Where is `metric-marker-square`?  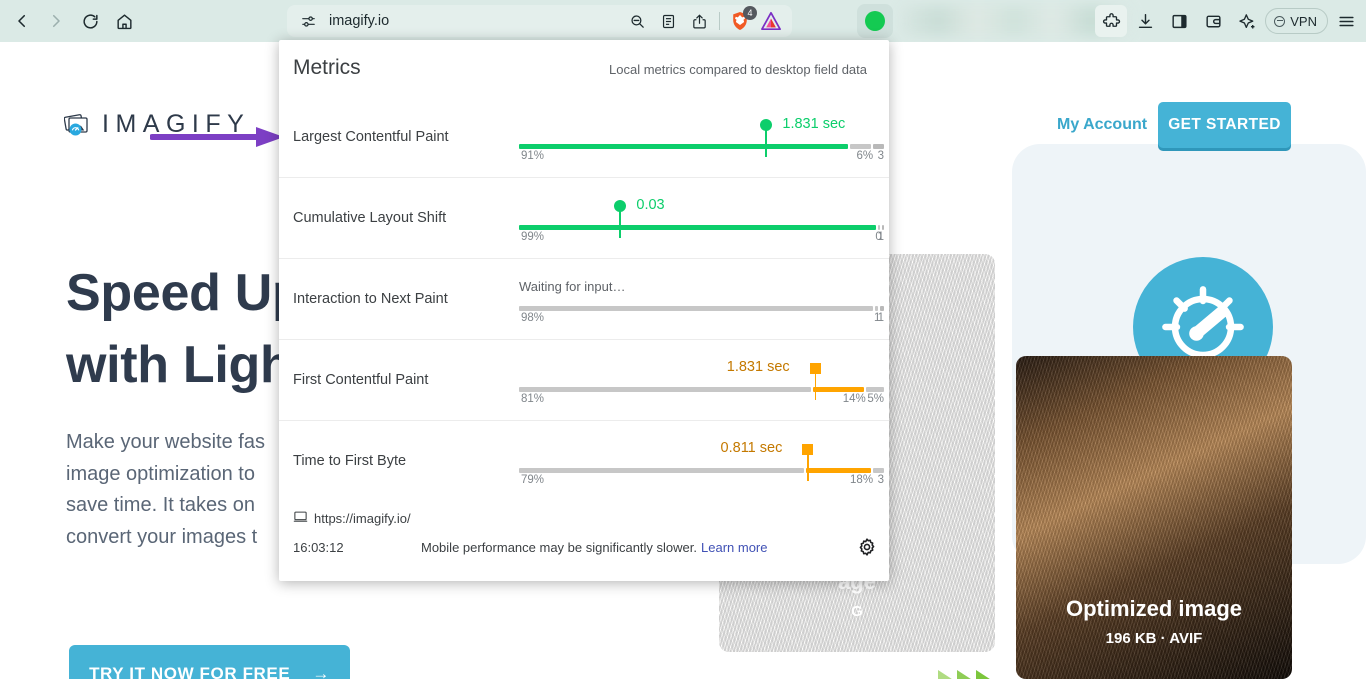 metric-marker-square is located at coordinates (808, 449).